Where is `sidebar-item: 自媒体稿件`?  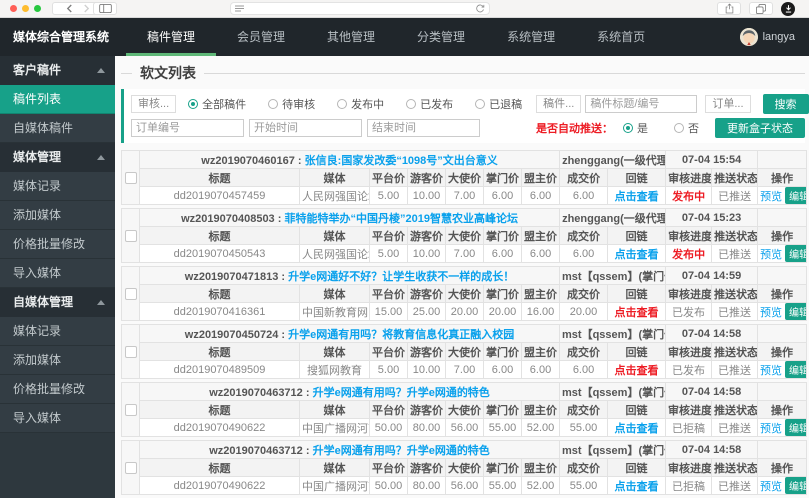 sidebar-item: 自媒体稿件 is located at coordinates (57, 128).